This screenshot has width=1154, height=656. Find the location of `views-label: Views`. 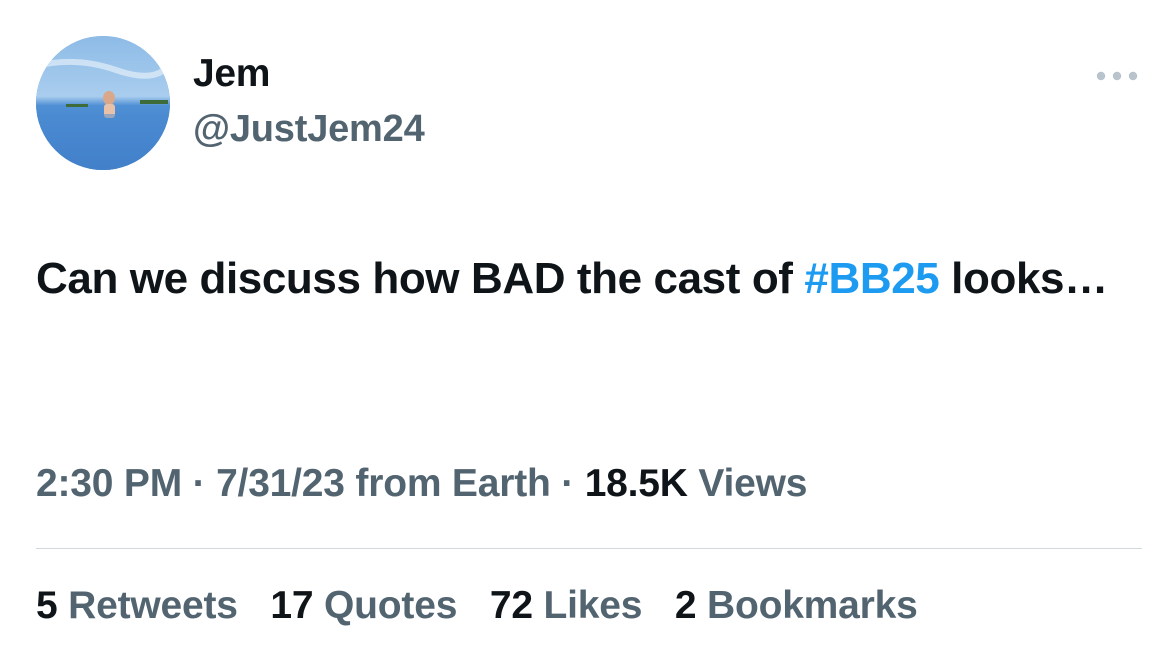

views-label: Views is located at coordinates (747, 483).